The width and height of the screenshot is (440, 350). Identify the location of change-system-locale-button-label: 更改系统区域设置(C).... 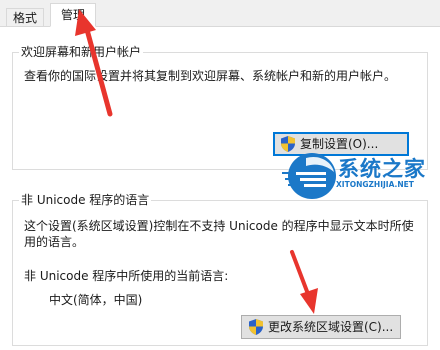
(331, 327).